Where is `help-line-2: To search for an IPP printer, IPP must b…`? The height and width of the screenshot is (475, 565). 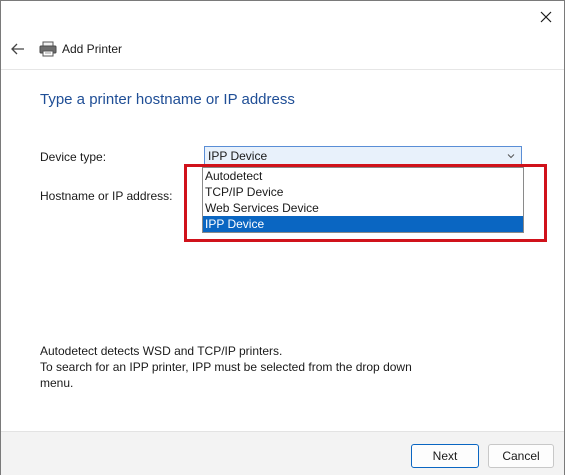 help-line-2: To search for an IPP printer, IPP must b… is located at coordinates (226, 367).